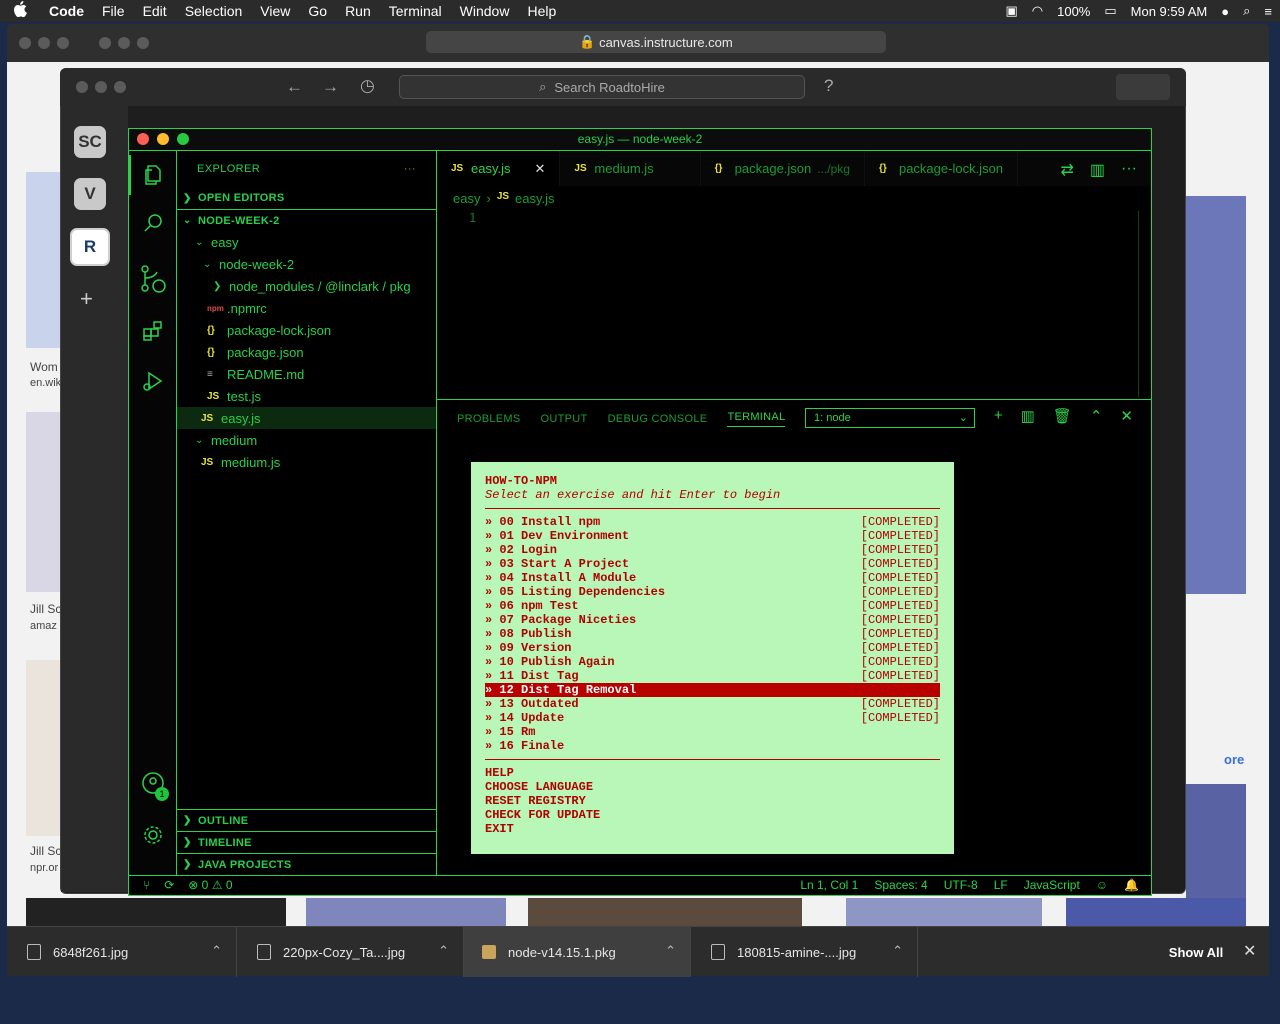 The image size is (1280, 1024). What do you see at coordinates (712, 815) in the screenshot?
I see `workshop-option: CHECK FOR UPDATE` at bounding box center [712, 815].